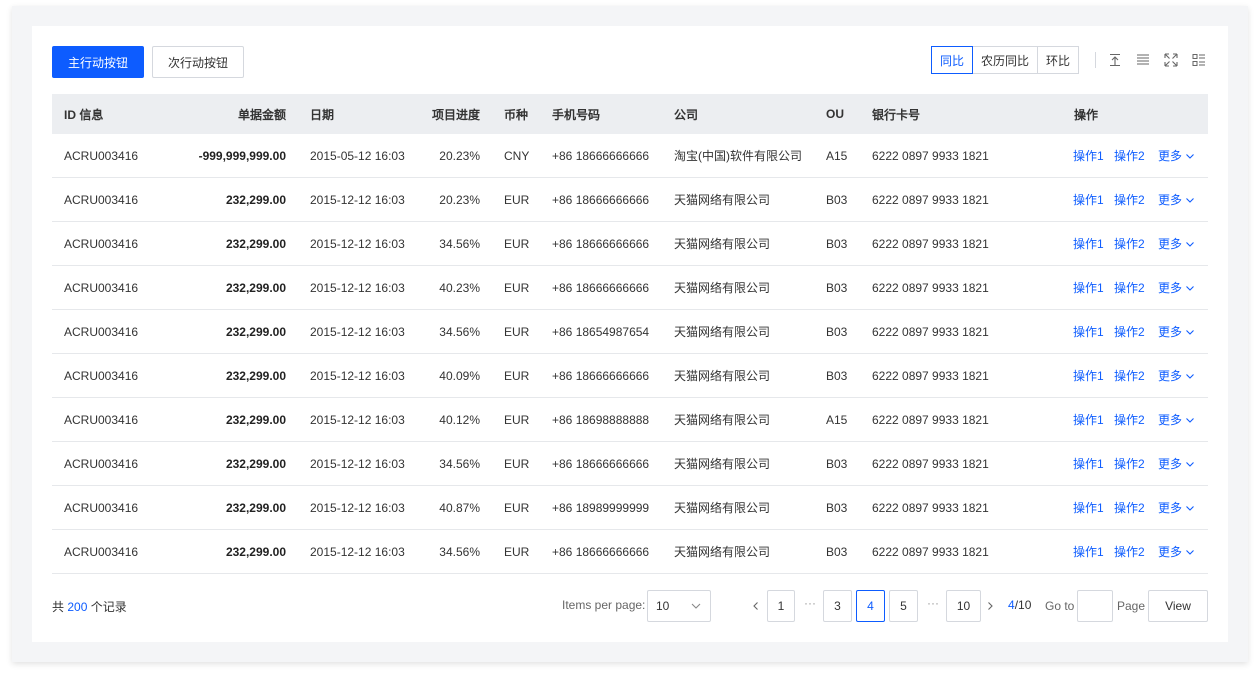 The height and width of the screenshot is (680, 1260). Describe the element at coordinates (781, 606) in the screenshot. I see `page-button-1: 1` at that location.